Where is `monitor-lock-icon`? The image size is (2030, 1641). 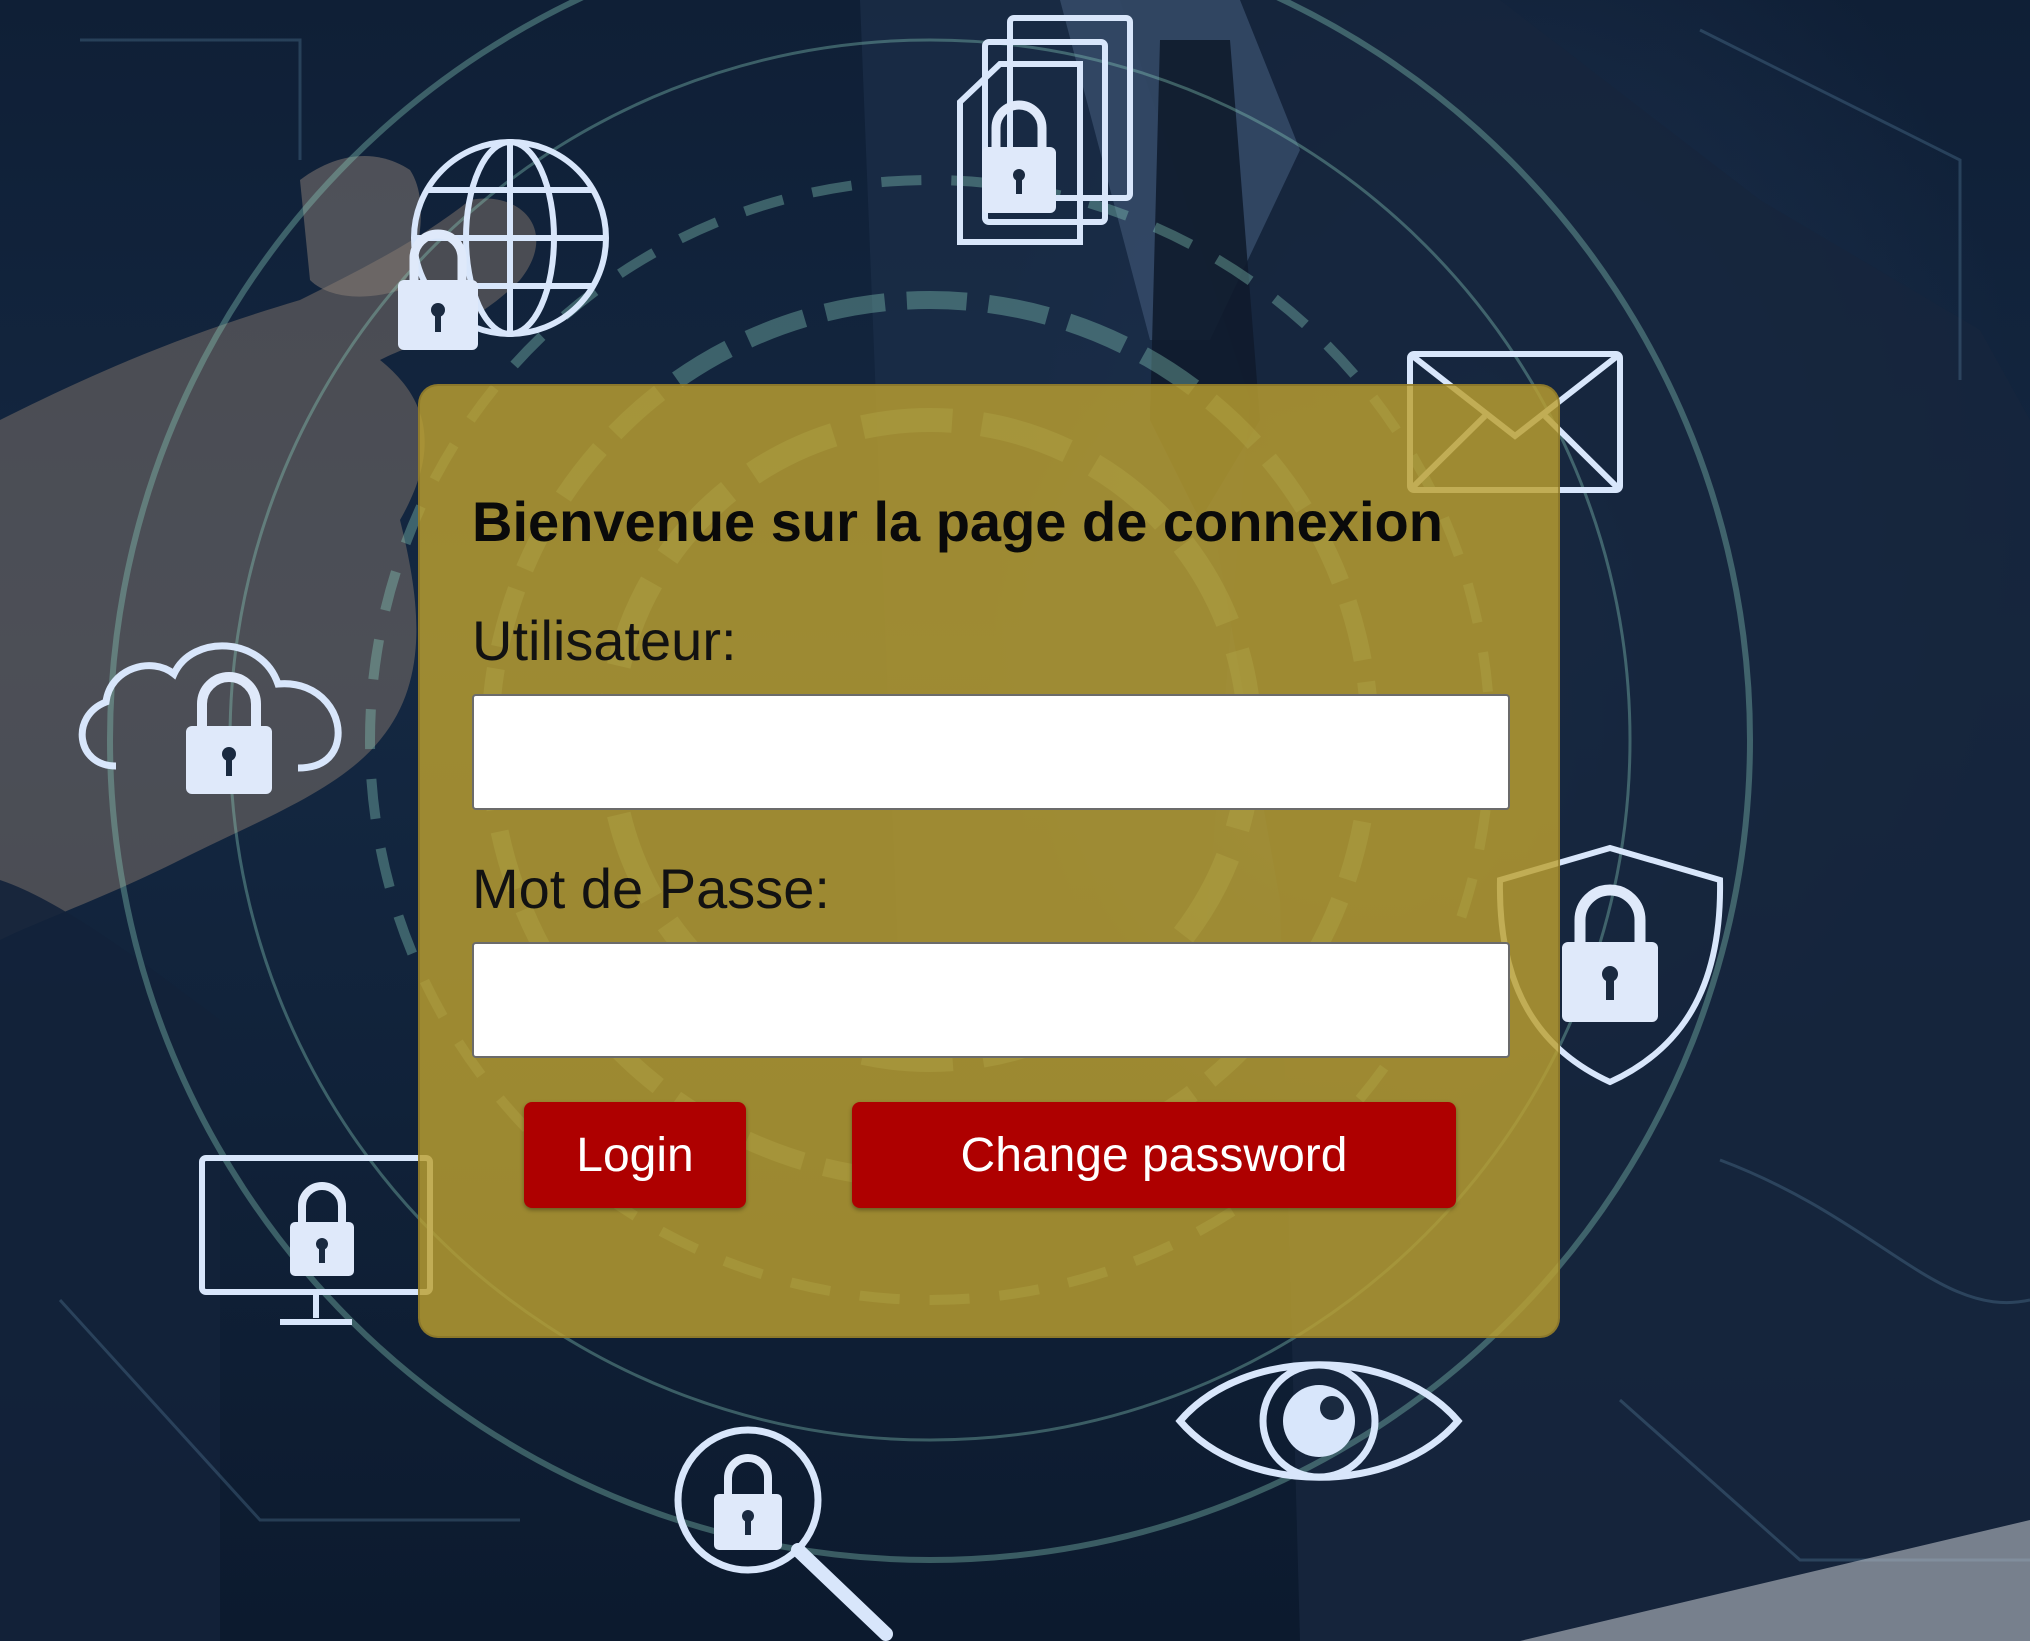 monitor-lock-icon is located at coordinates (316, 1240).